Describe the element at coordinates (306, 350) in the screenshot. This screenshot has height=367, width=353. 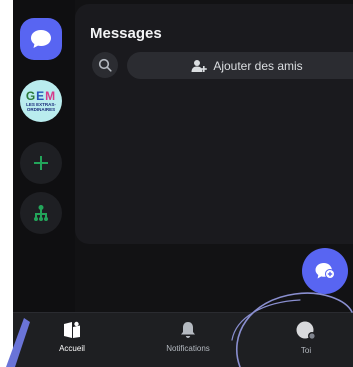
I see `nav-label-profile: Toi` at that location.